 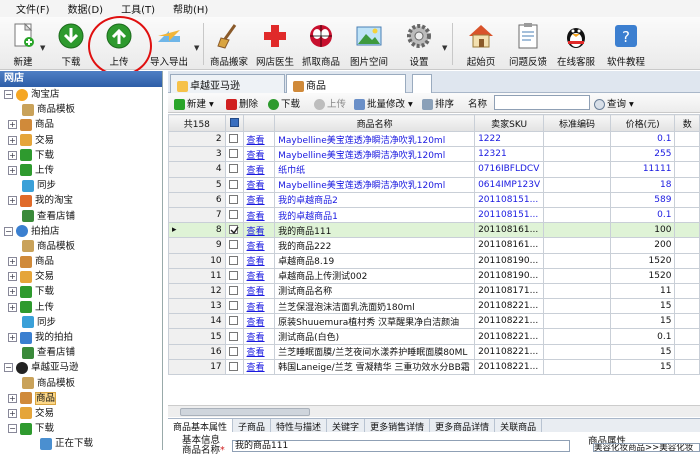 What do you see at coordinates (401, 446) in the screenshot?
I see `product-name-field: 我的商品111` at bounding box center [401, 446].